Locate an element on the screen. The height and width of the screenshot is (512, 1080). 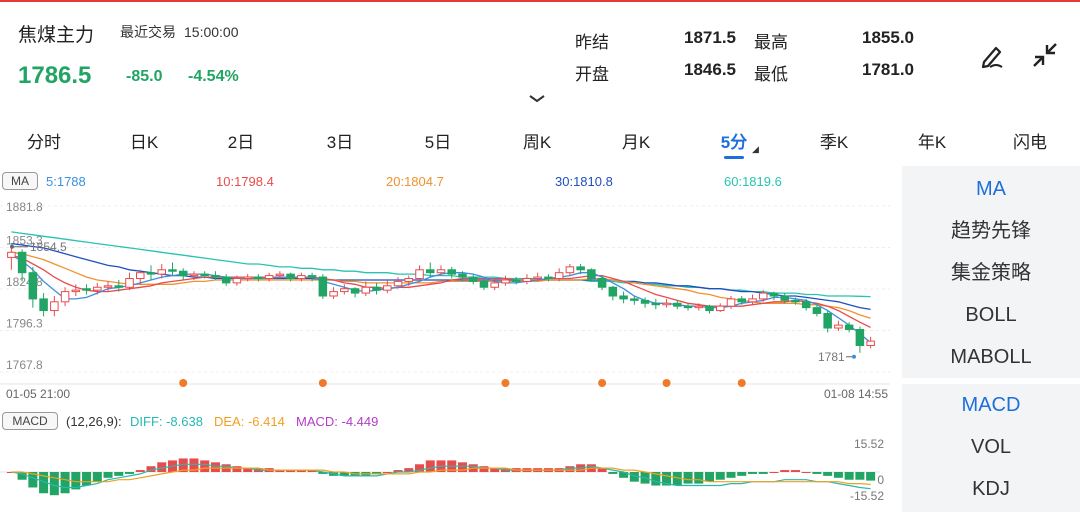
chevron-down-icon is located at coordinates (537, 99).